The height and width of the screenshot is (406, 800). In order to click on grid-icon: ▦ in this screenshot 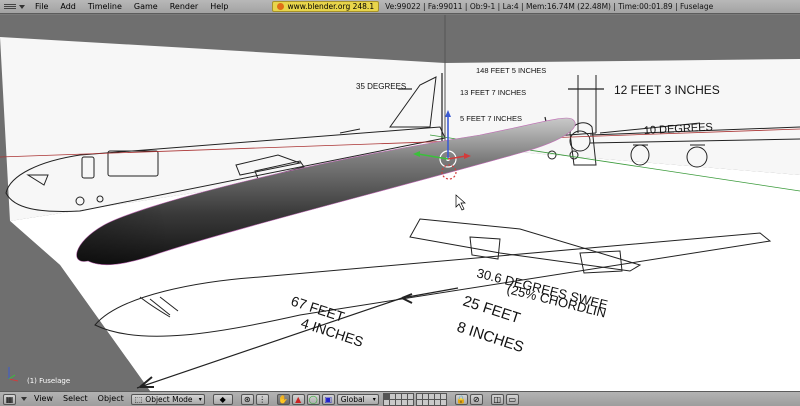, I will do `click(9, 399)`.